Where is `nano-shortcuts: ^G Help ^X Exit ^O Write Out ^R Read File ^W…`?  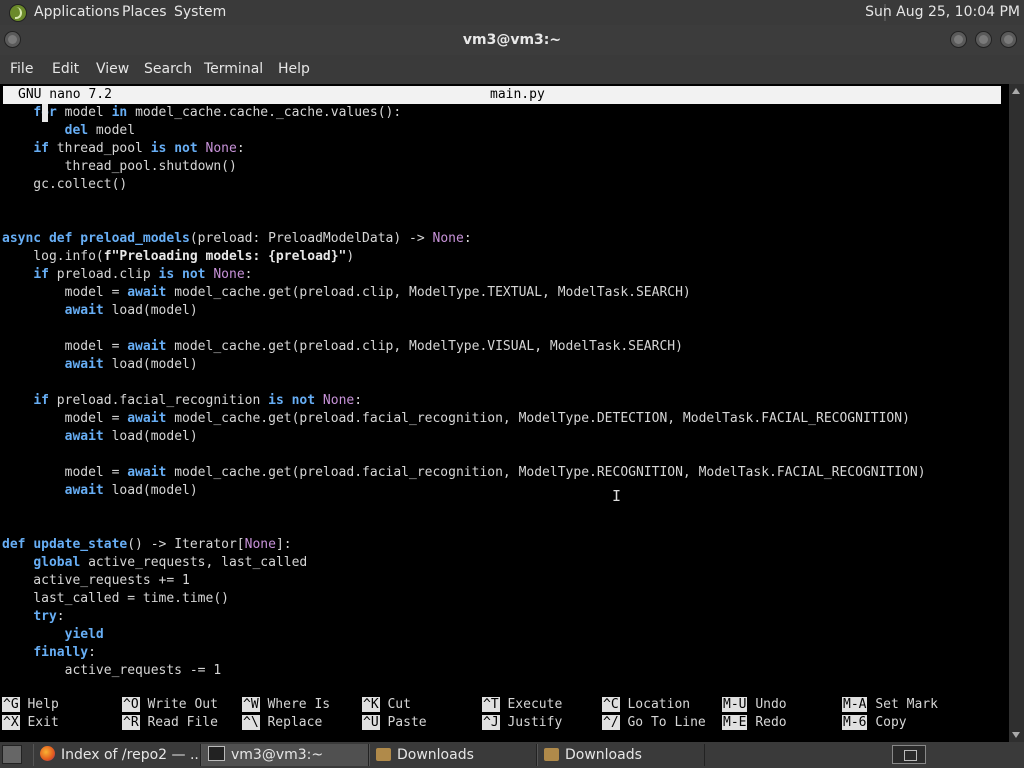 nano-shortcuts: ^G Help ^X Exit ^O Write Out ^R Read File ^W… is located at coordinates (504, 716).